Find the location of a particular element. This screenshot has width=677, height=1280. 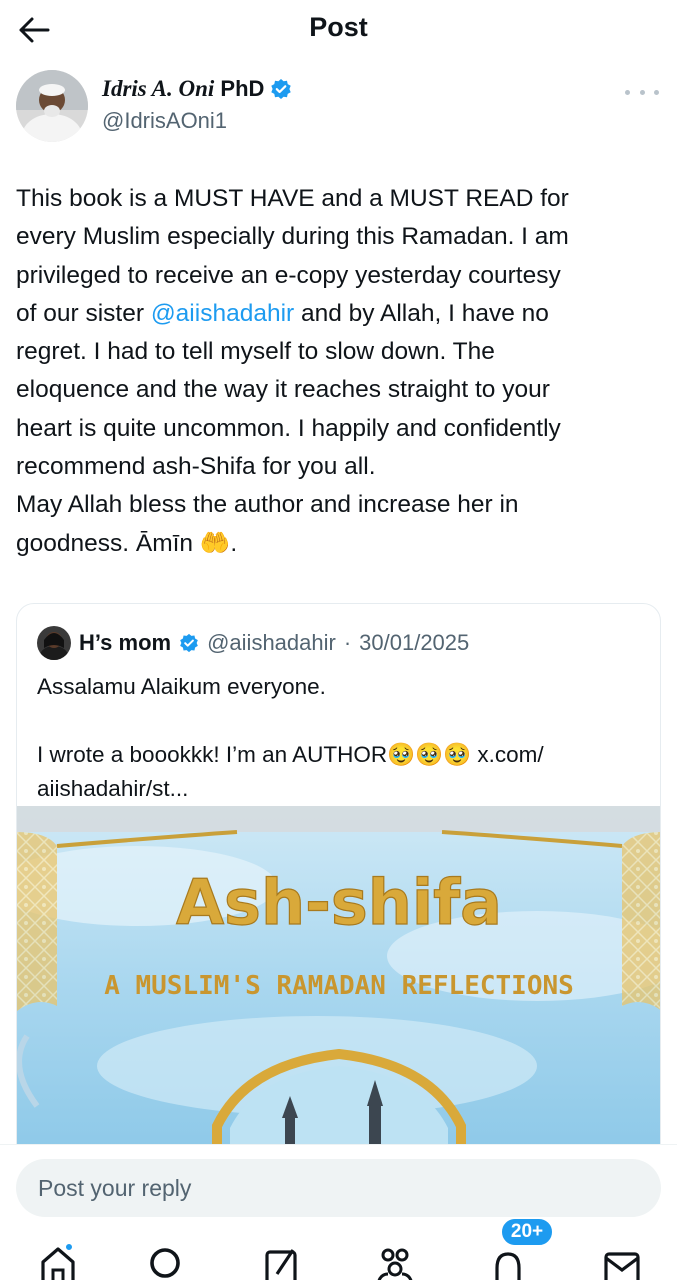

book-subtitle: A MUSLIM'S RAMADAN REFLECTIONS is located at coordinates (339, 986).